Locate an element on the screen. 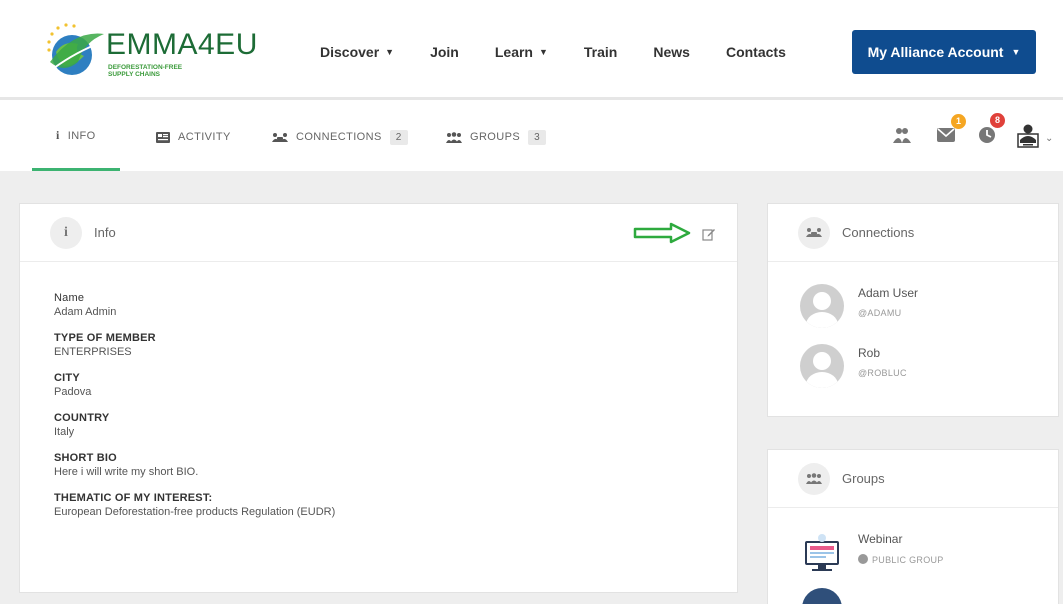  activity-icon is located at coordinates (163, 137).